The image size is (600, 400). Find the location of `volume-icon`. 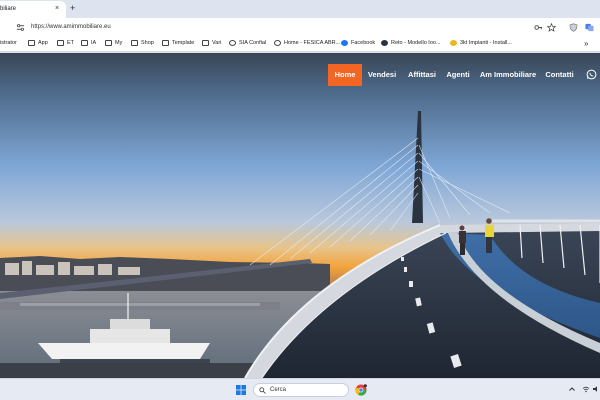

volume-icon is located at coordinates (596, 389).